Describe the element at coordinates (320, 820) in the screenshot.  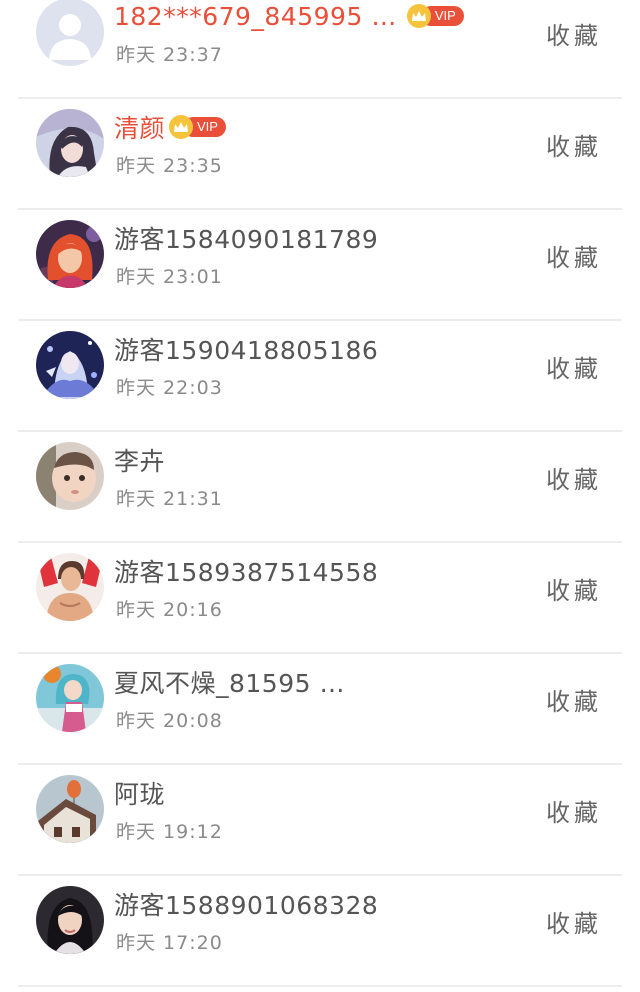
I see `list-item: 阿珑 昨天 19:12 收藏` at that location.